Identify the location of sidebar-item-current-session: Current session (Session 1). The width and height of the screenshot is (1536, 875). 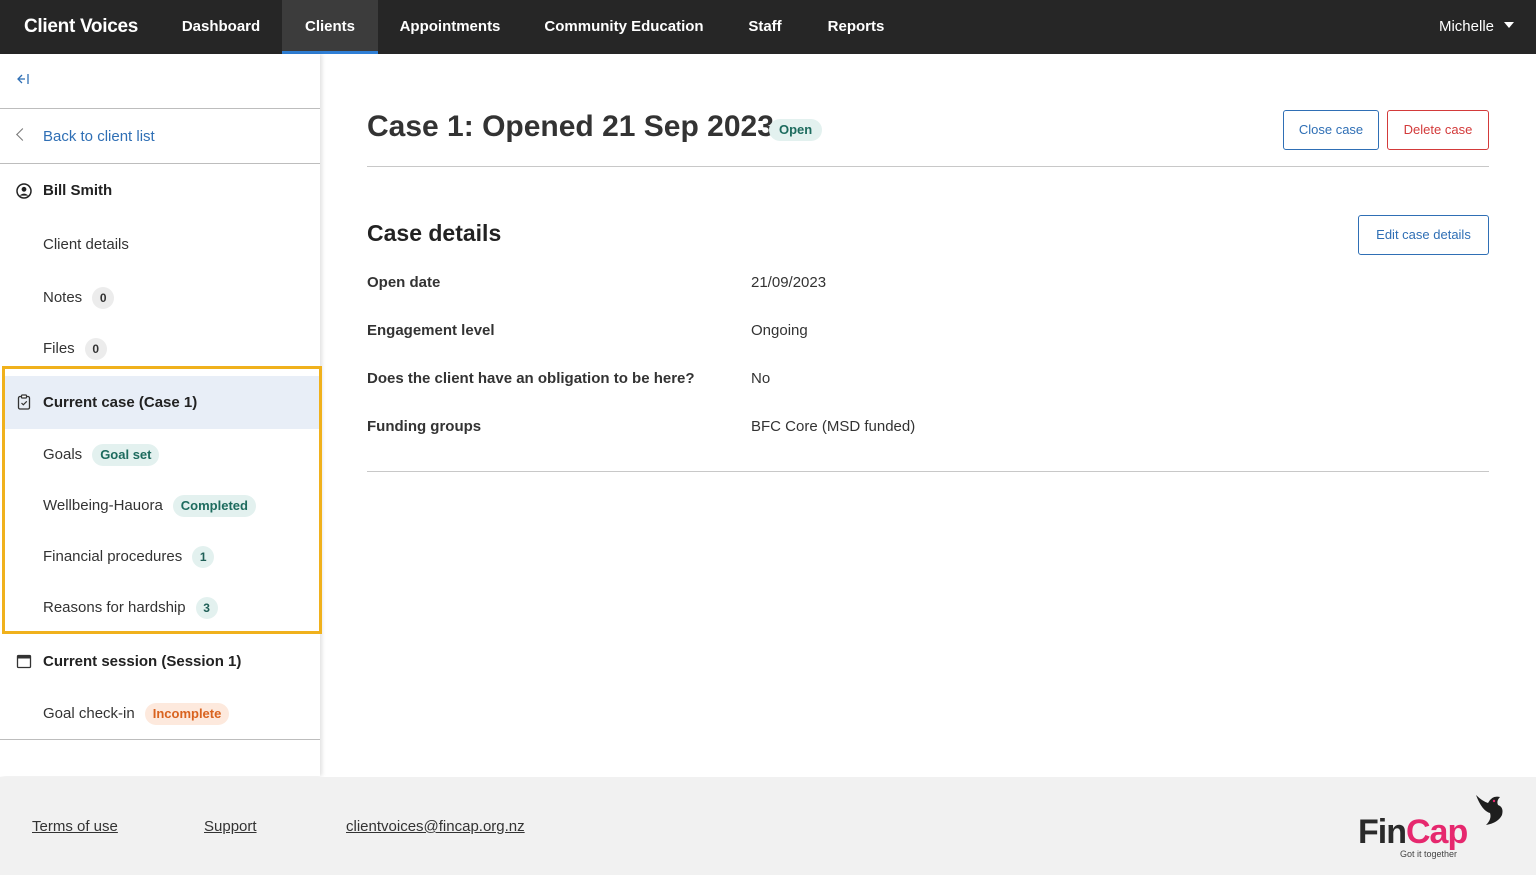
(160, 663).